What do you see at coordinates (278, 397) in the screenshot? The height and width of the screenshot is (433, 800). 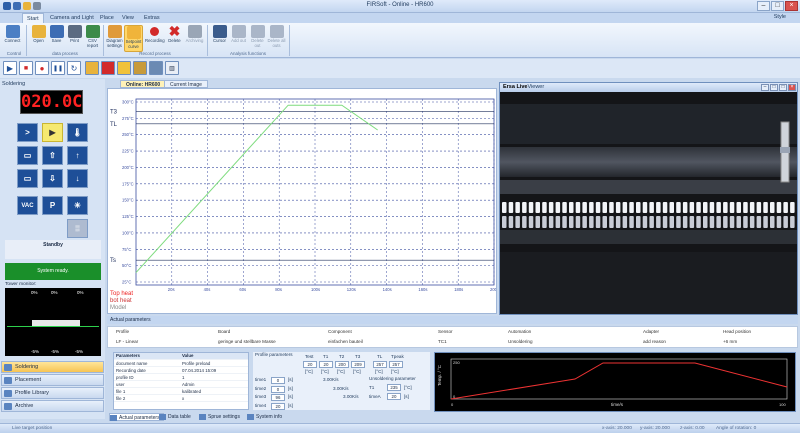 I see `time-field: 96` at bounding box center [278, 397].